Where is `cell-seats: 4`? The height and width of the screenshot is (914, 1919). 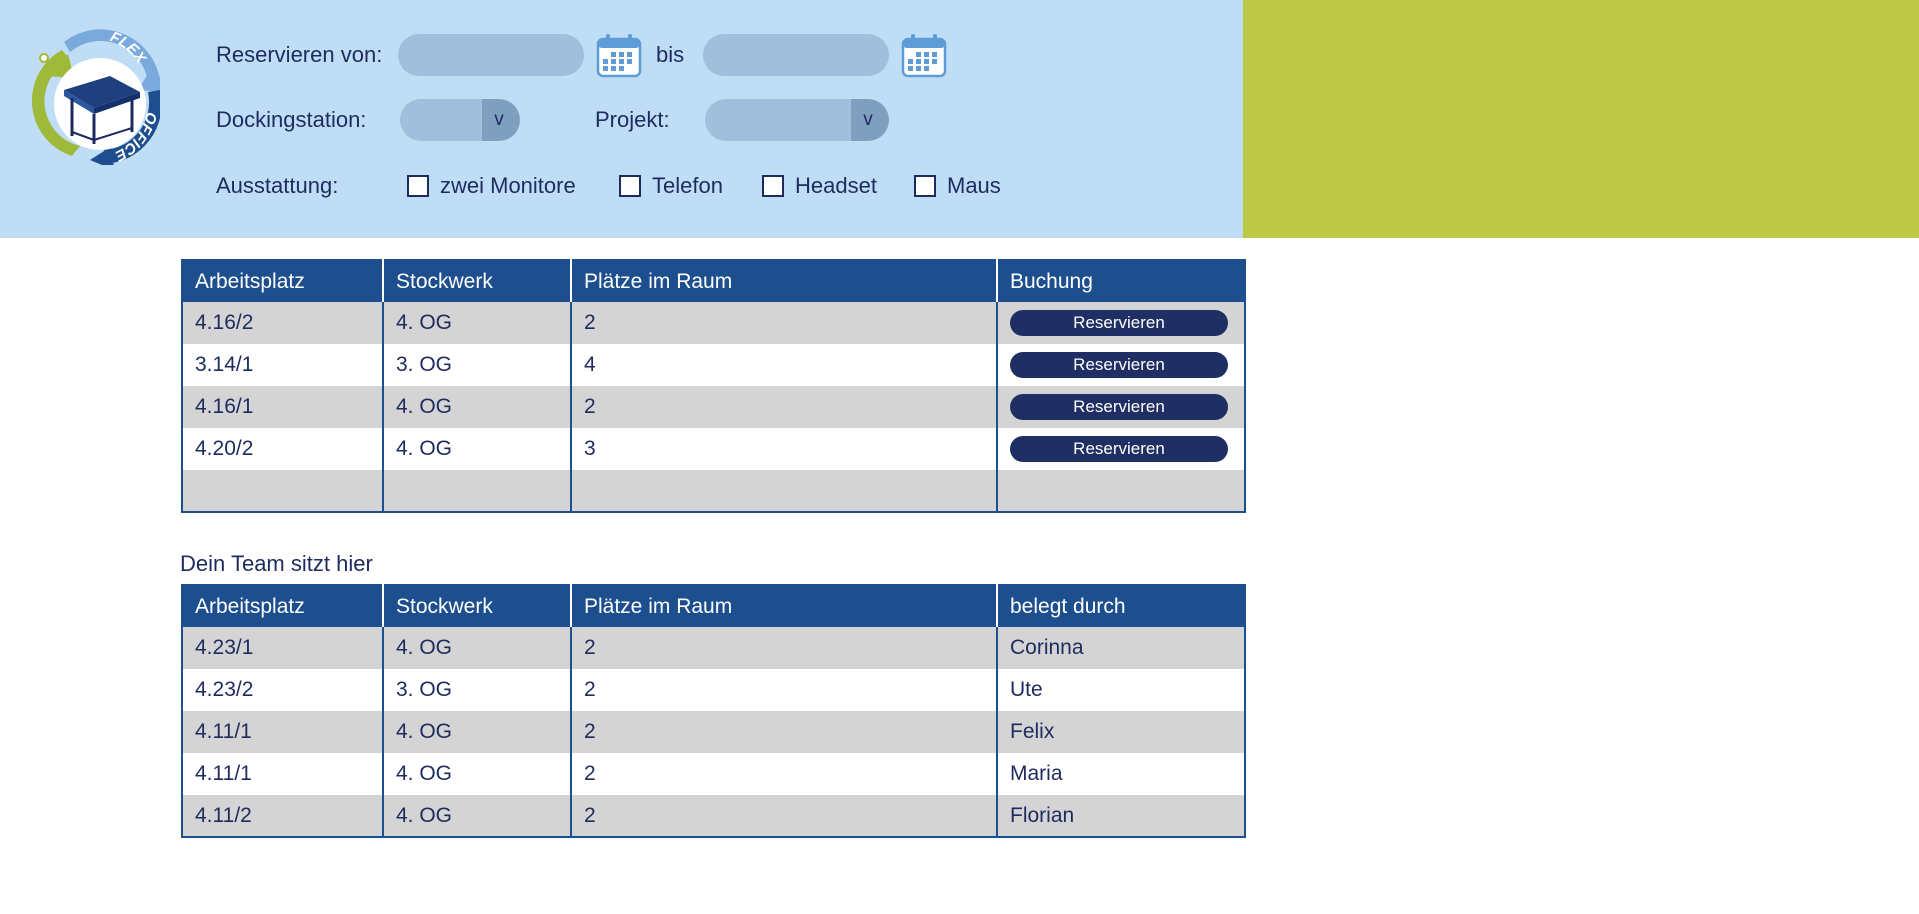
cell-seats: 4 is located at coordinates (784, 365).